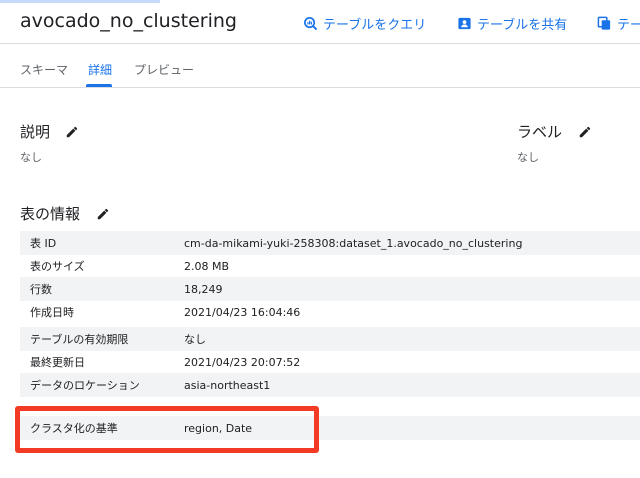 The width and height of the screenshot is (640, 478). What do you see at coordinates (195, 339) in the screenshot?
I see `row-value: なし` at bounding box center [195, 339].